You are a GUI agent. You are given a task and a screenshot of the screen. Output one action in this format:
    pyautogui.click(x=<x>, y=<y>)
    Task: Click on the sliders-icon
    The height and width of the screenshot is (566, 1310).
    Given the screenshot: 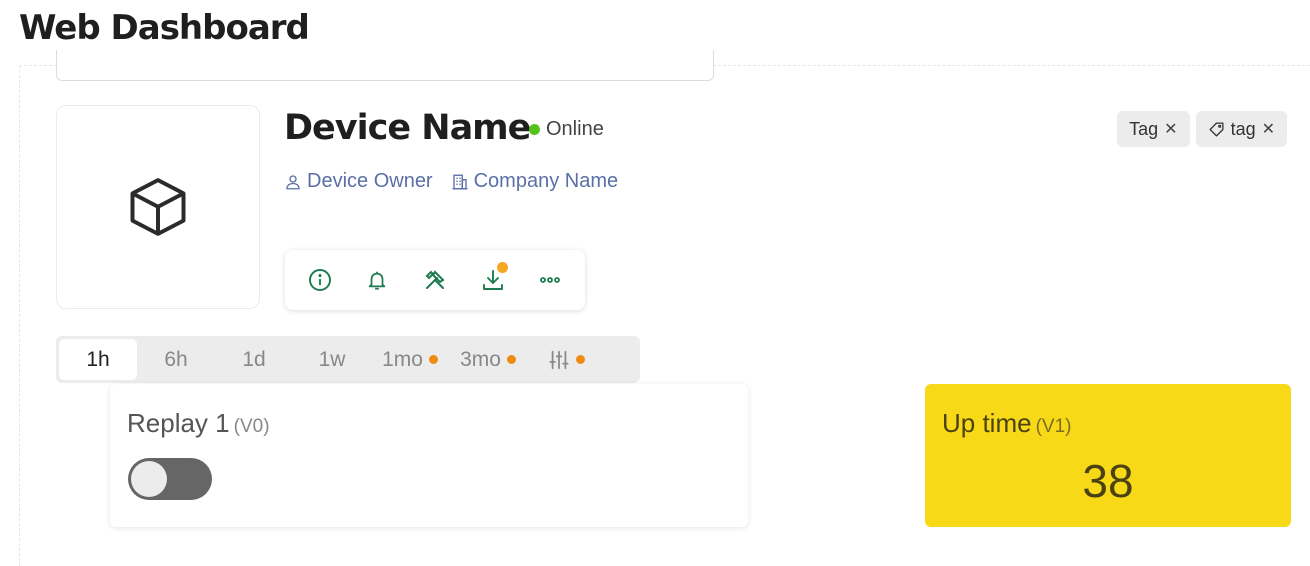 What is the action you would take?
    pyautogui.click(x=558, y=359)
    